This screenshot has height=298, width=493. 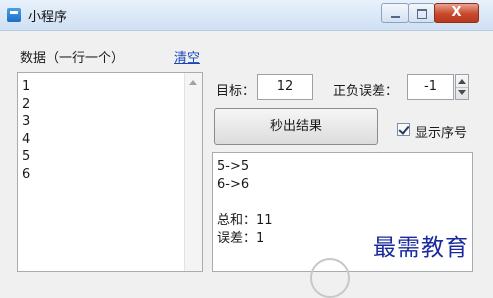 I want to click on target-input: 12, so click(x=285, y=87).